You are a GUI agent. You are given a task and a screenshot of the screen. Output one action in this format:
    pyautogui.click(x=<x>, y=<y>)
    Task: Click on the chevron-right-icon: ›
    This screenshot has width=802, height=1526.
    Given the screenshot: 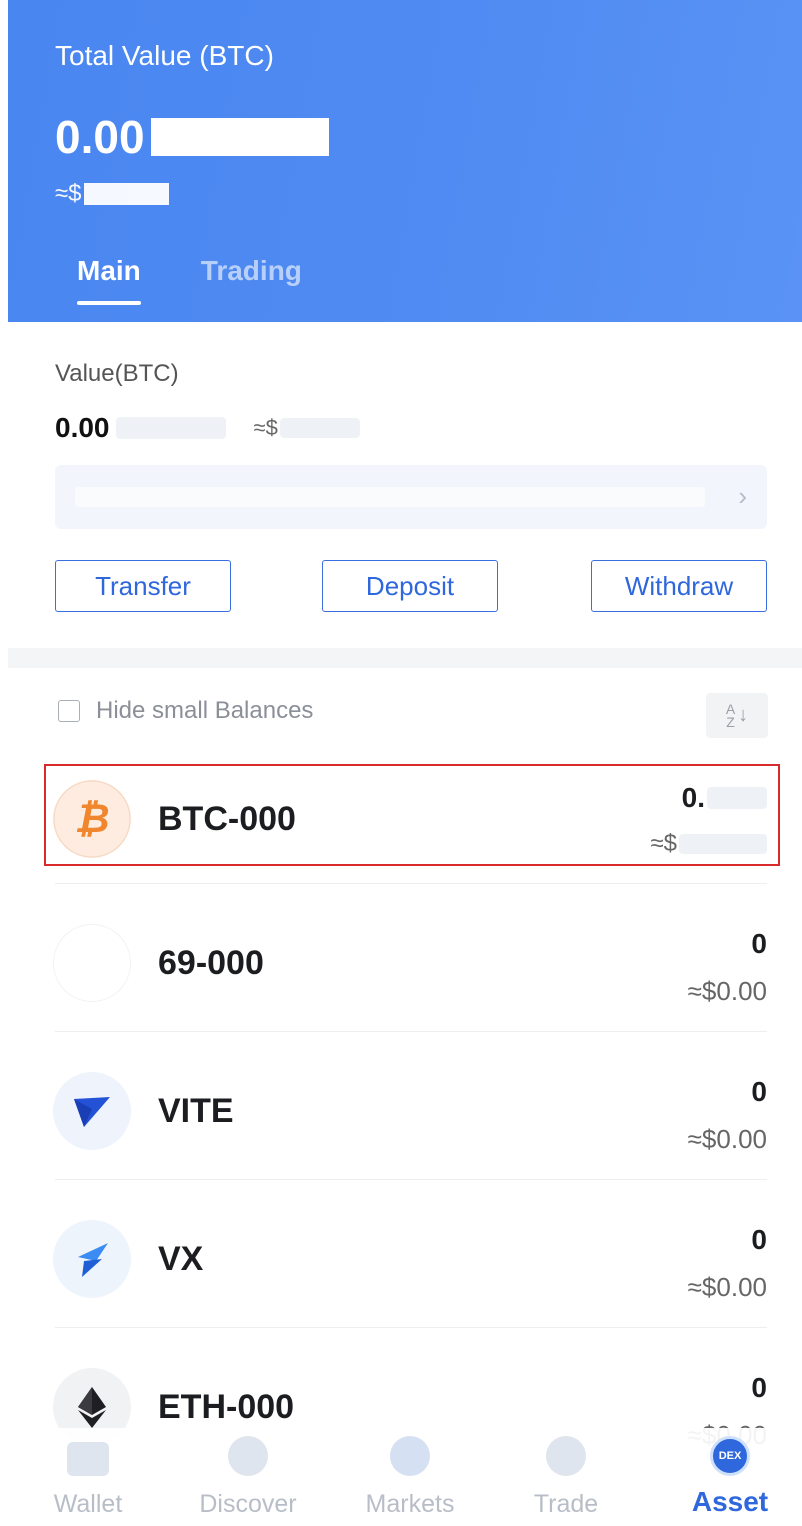 What is the action you would take?
    pyautogui.click(x=742, y=496)
    